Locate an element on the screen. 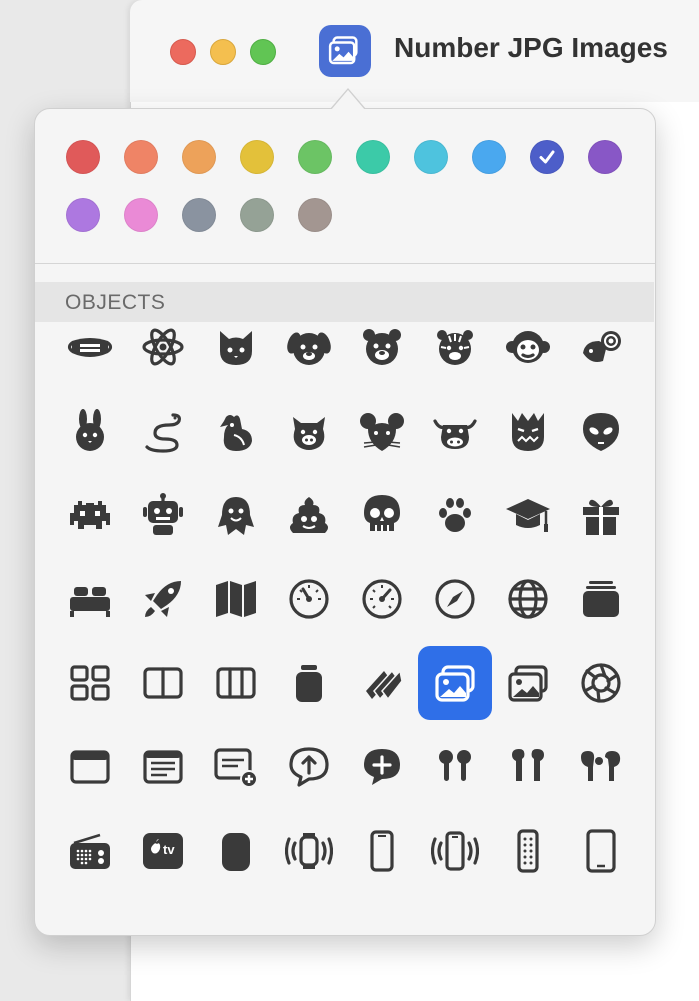  icon-option-tiger-face is located at coordinates (455, 353).